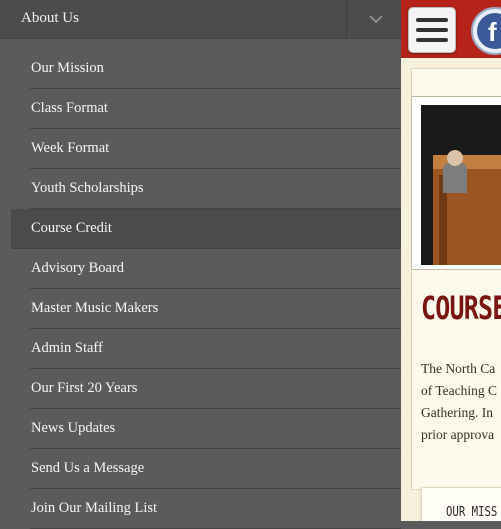 The height and width of the screenshot is (529, 501). Describe the element at coordinates (215, 189) in the screenshot. I see `nav-item-youth-scholarships: Youth Scholarships` at that location.